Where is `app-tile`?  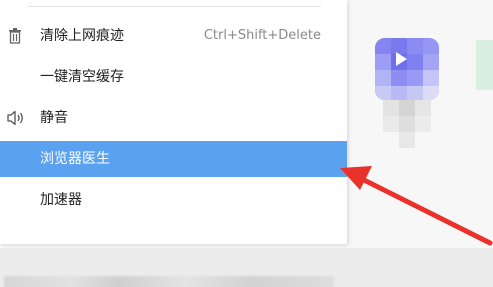
app-tile is located at coordinates (407, 69).